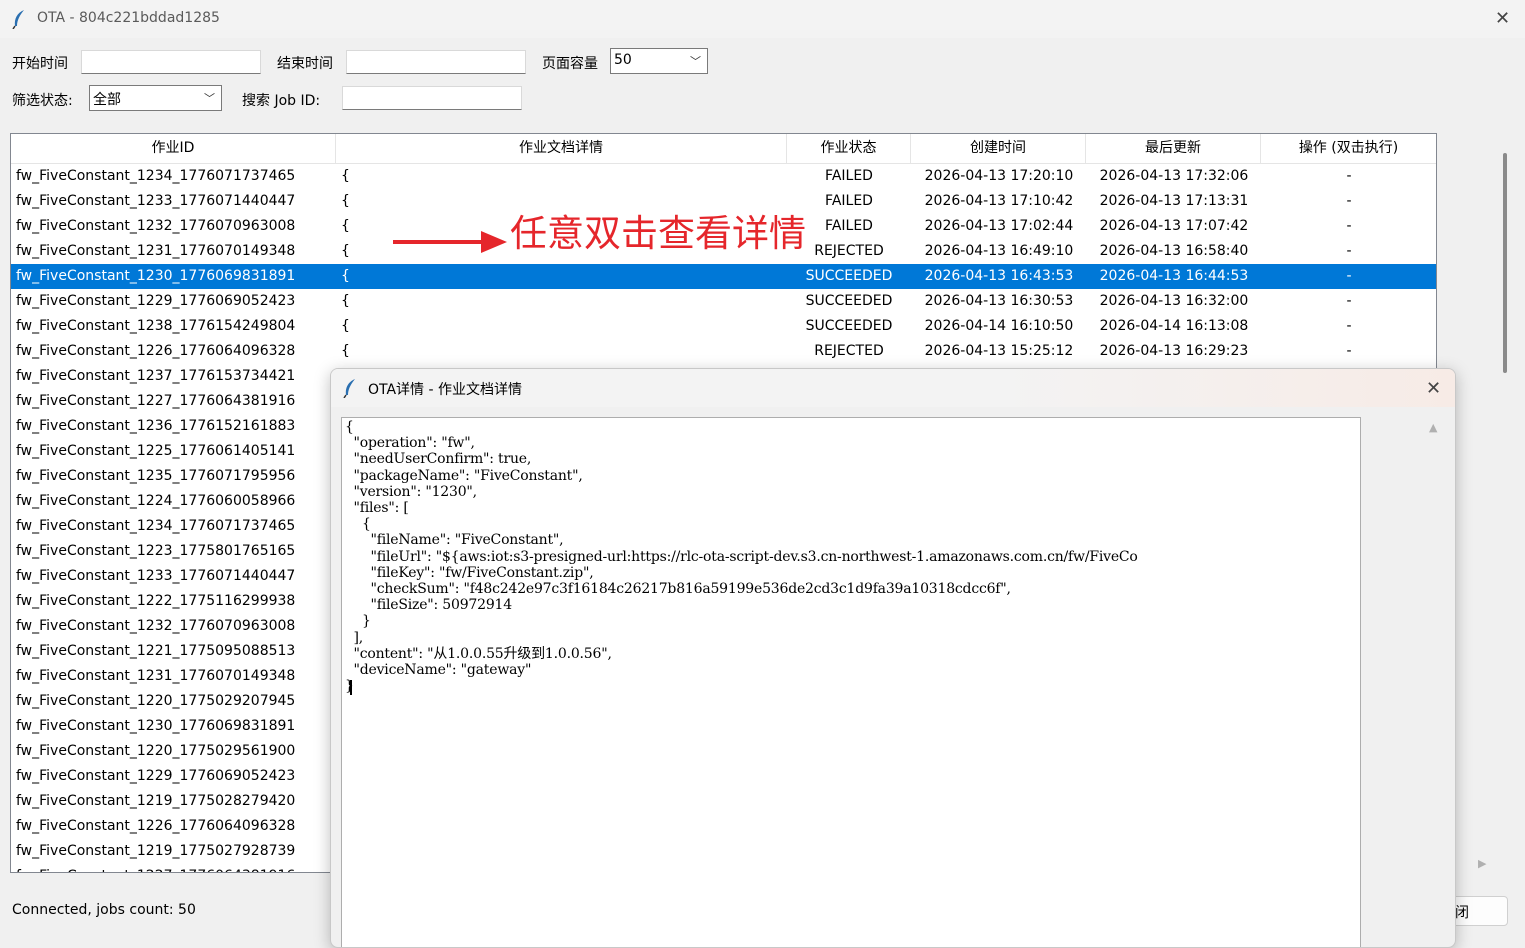 This screenshot has width=1525, height=948. Describe the element at coordinates (1174, 326) in the screenshot. I see `updated-cell: 2026-04-14 16:13:08` at that location.